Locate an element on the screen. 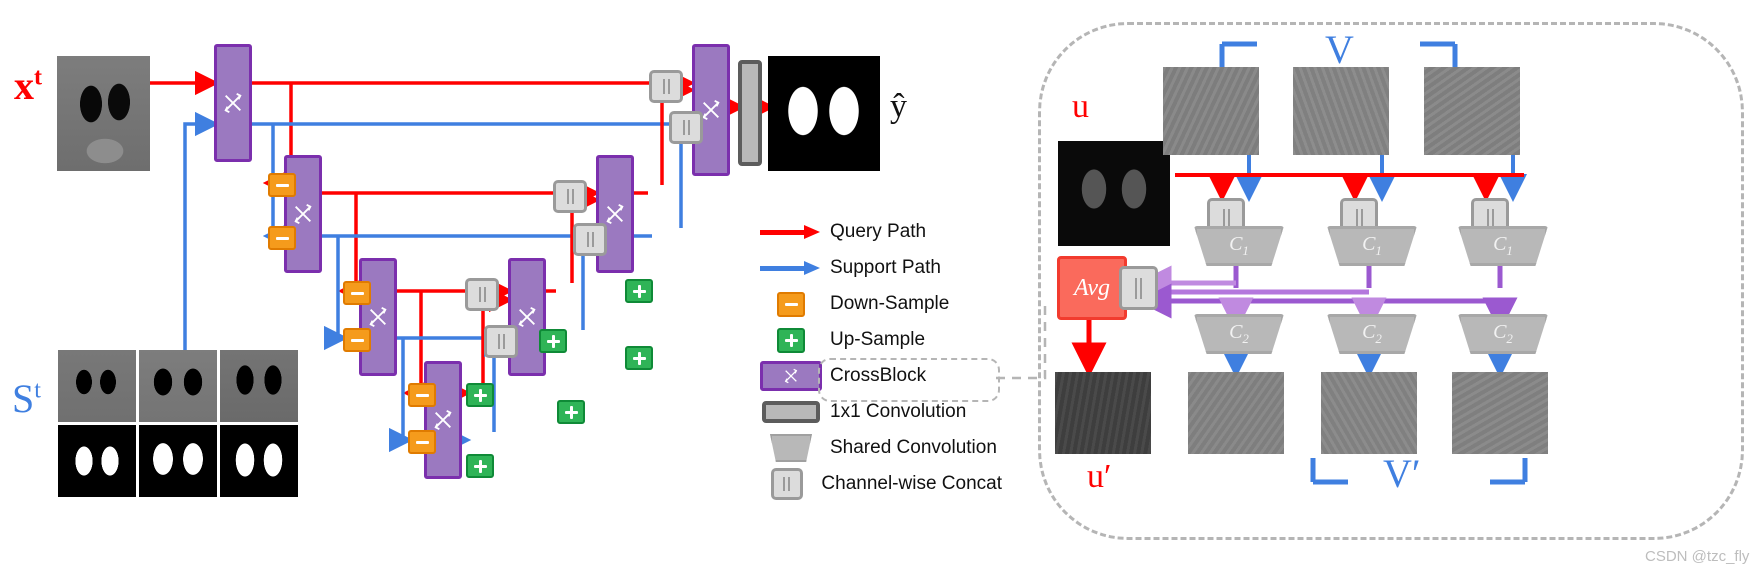  predicted-lung-mask is located at coordinates (824, 113).